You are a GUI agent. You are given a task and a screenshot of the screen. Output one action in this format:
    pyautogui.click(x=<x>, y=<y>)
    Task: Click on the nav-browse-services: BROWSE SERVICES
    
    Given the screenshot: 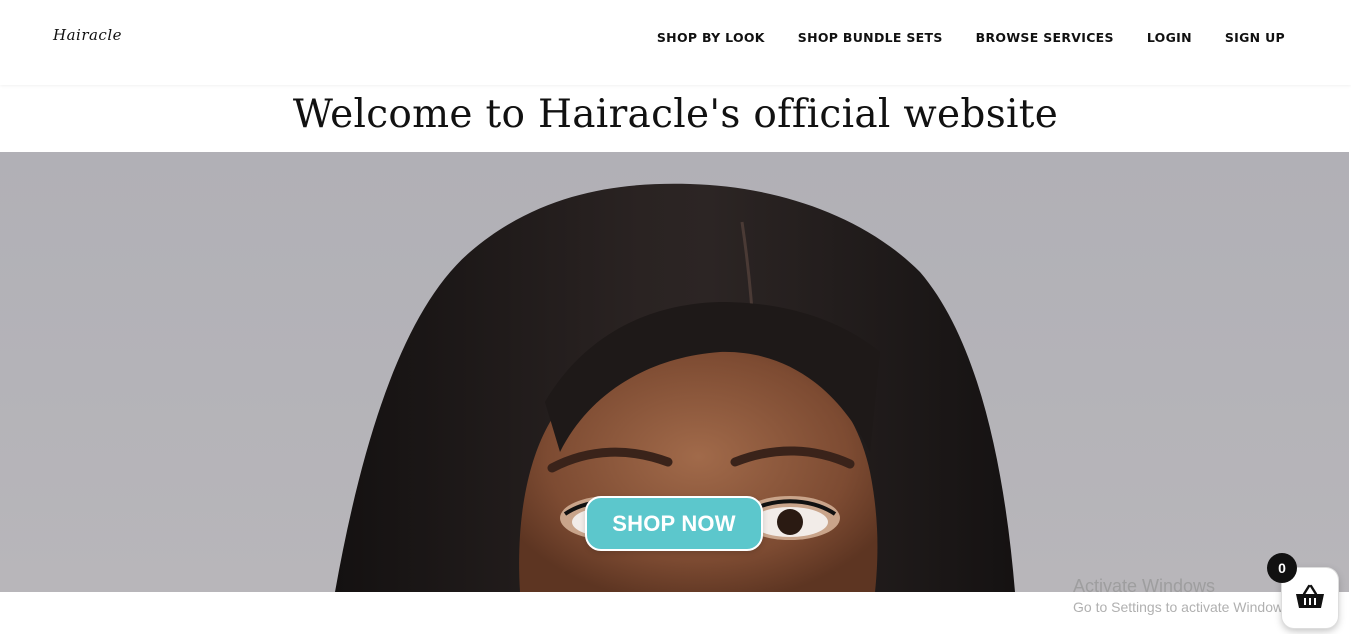 What is the action you would take?
    pyautogui.click(x=1045, y=37)
    